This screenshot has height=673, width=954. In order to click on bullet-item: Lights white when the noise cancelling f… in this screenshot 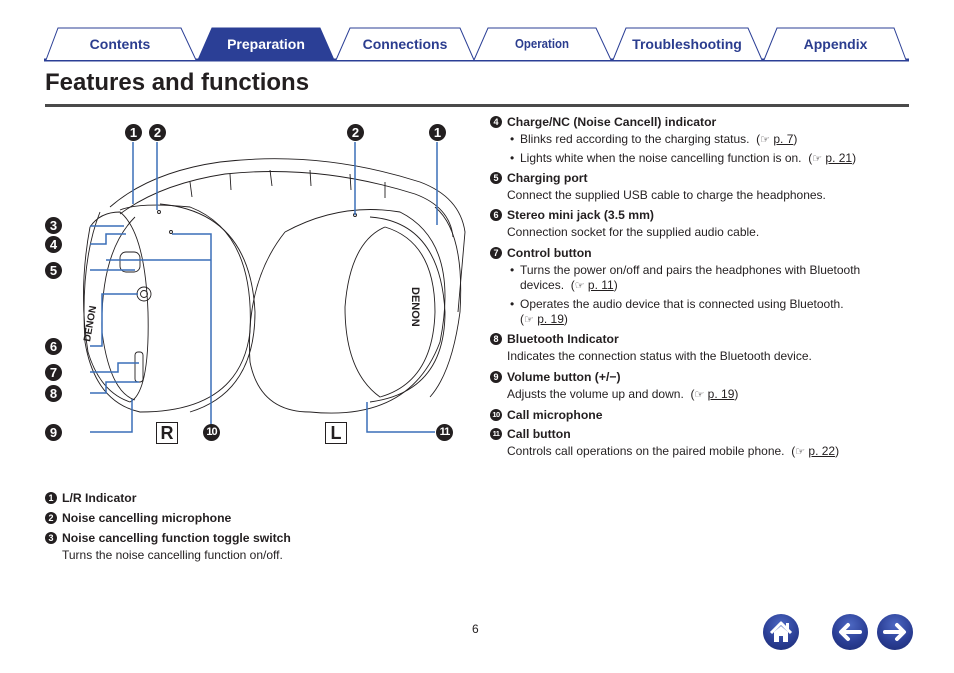, I will do `click(673, 159)`.